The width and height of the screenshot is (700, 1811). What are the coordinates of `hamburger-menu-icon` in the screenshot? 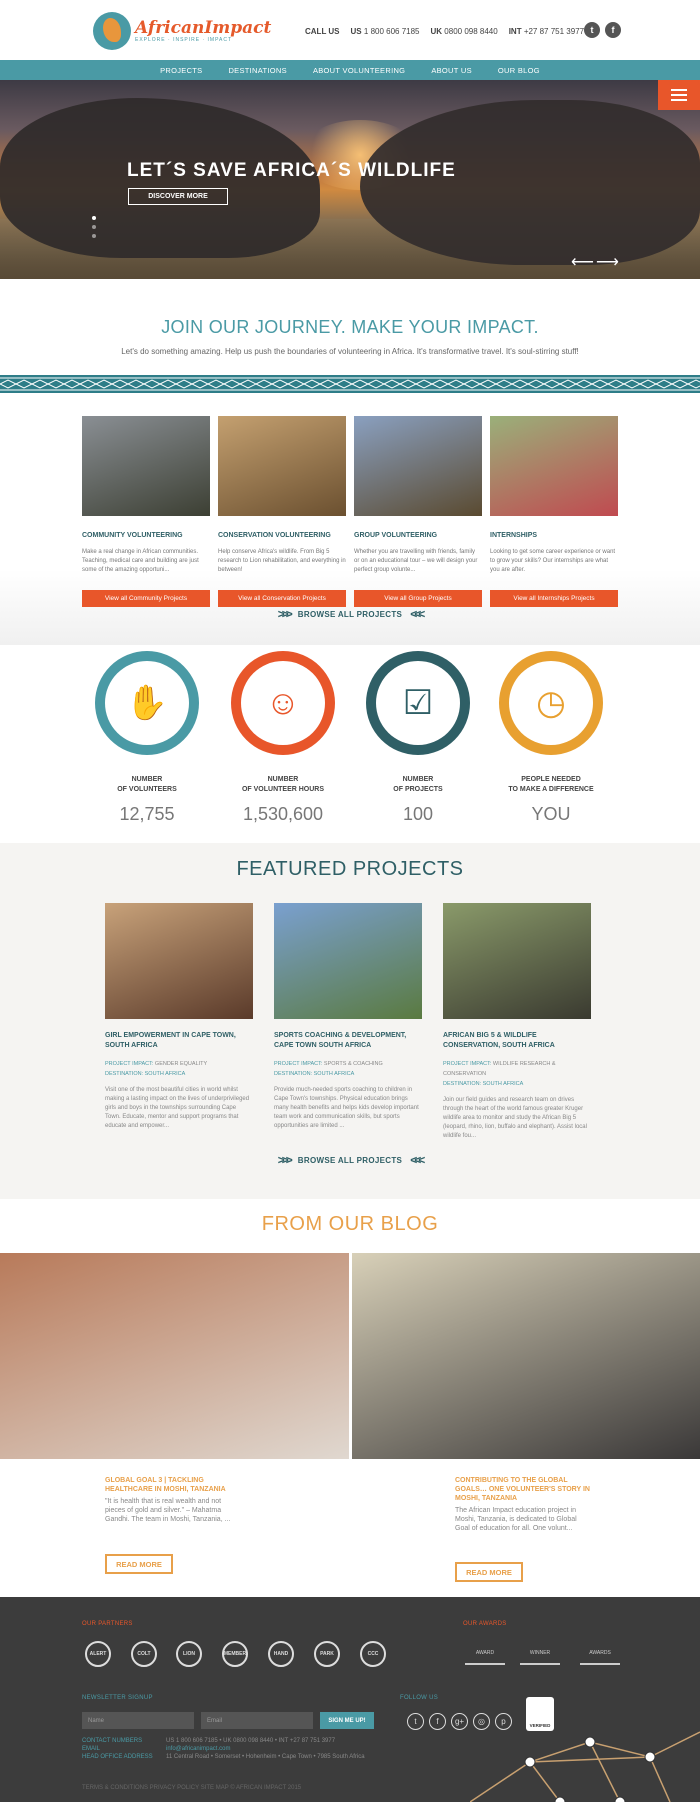 It's located at (679, 95).